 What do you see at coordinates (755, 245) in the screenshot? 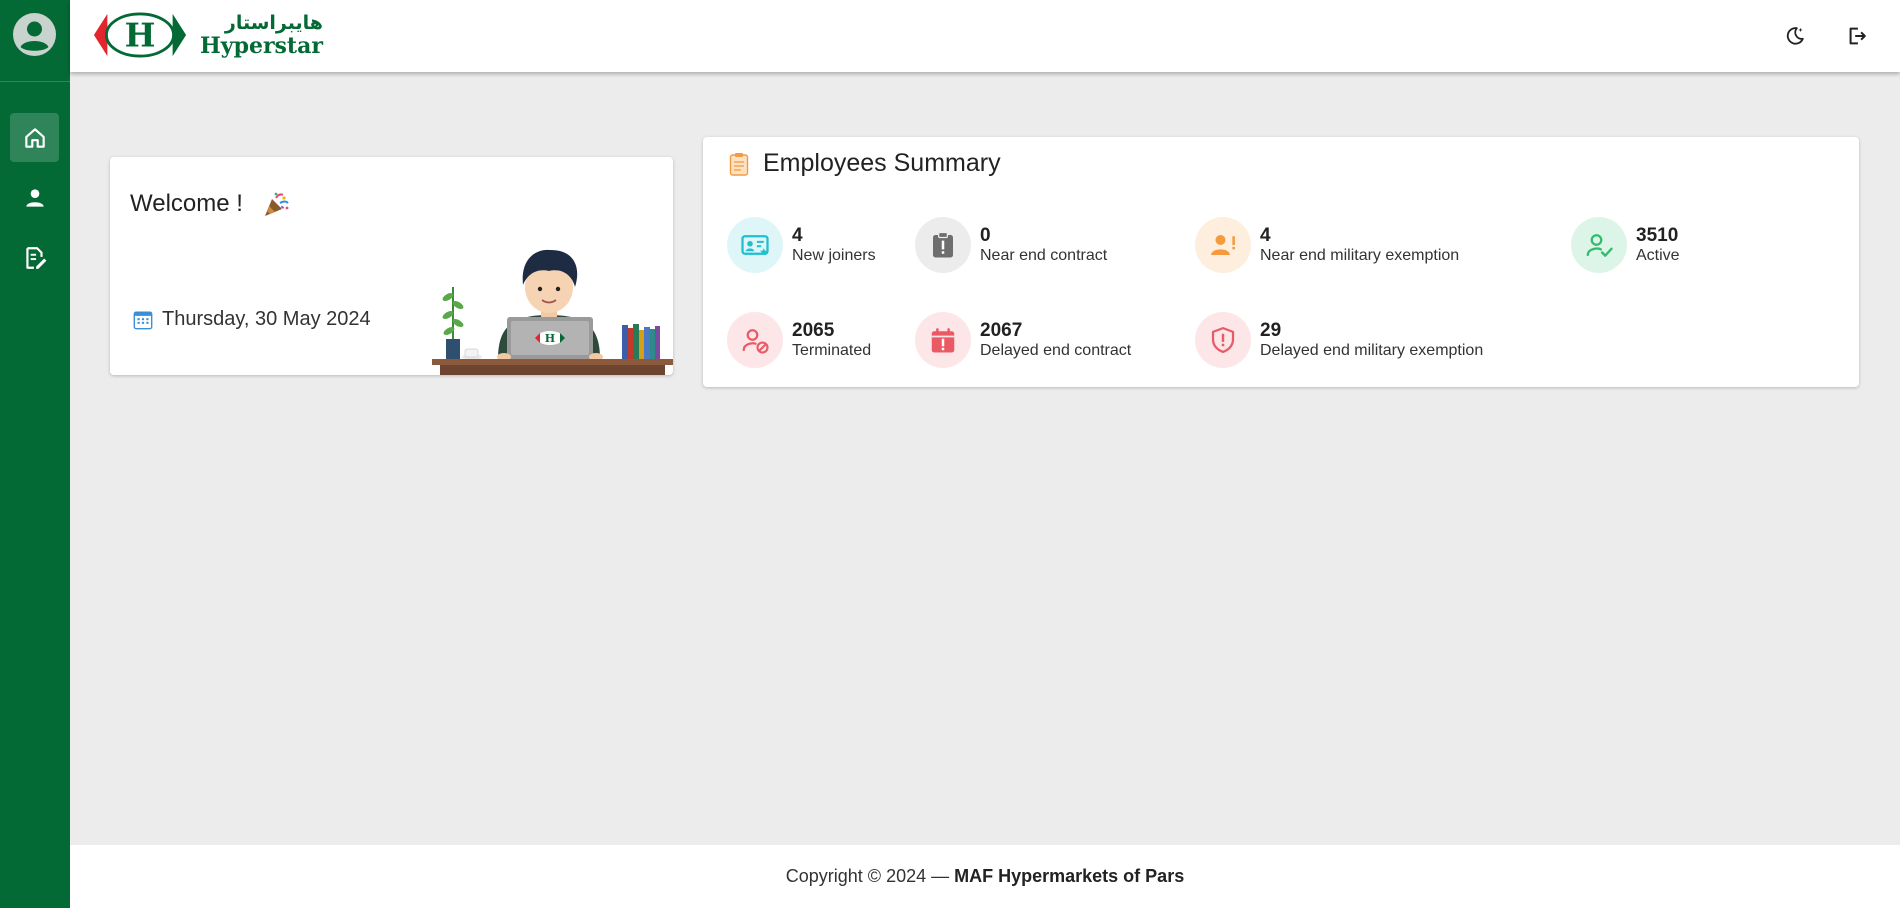
I see `id-card-icon` at bounding box center [755, 245].